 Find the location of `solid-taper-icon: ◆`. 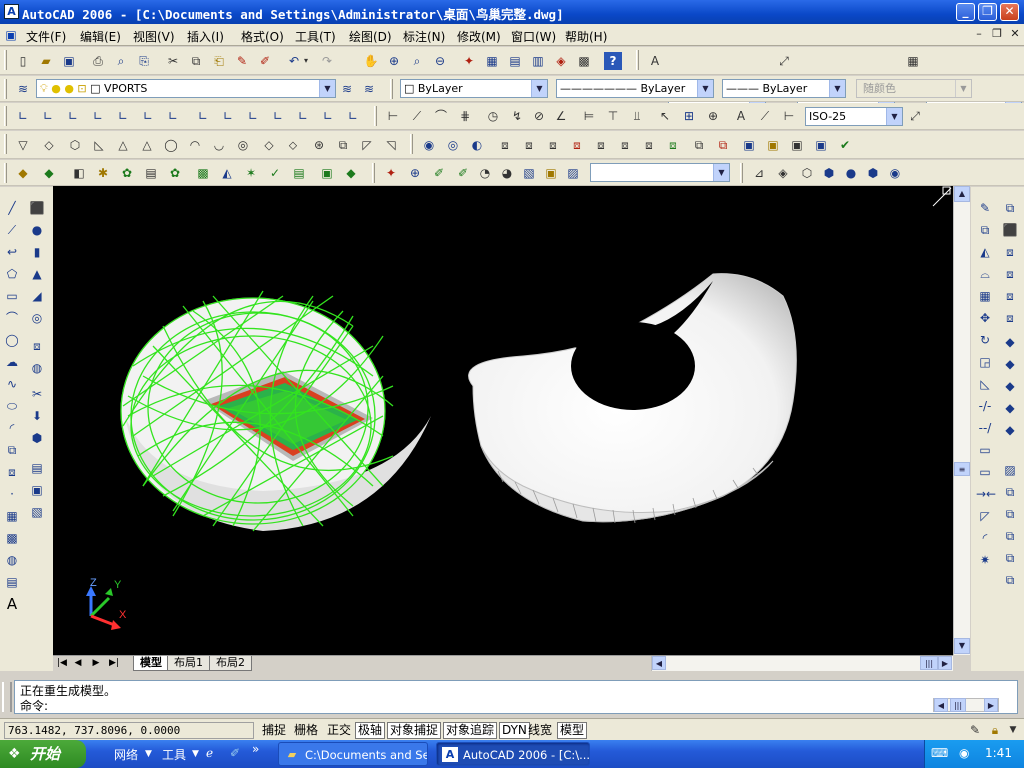

solid-taper-icon: ◆ is located at coordinates (1010, 364).